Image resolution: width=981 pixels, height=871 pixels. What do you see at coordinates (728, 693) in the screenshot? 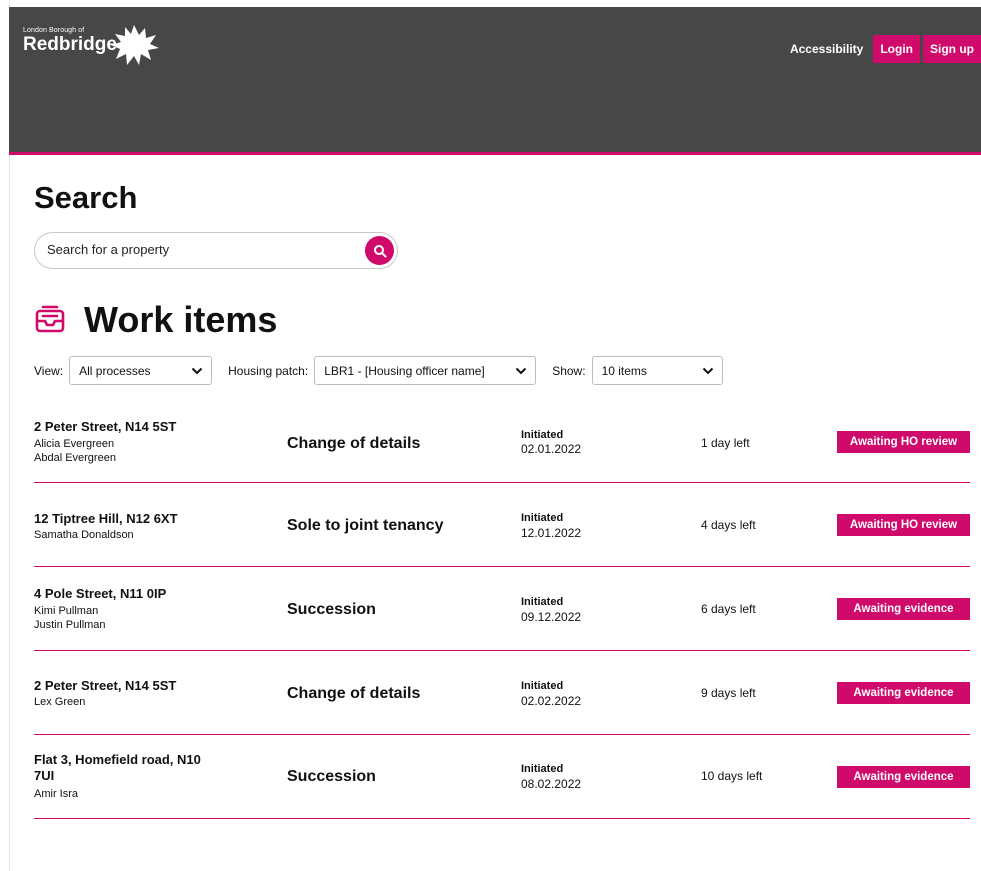
I see `row-days-left: 9 days left` at bounding box center [728, 693].